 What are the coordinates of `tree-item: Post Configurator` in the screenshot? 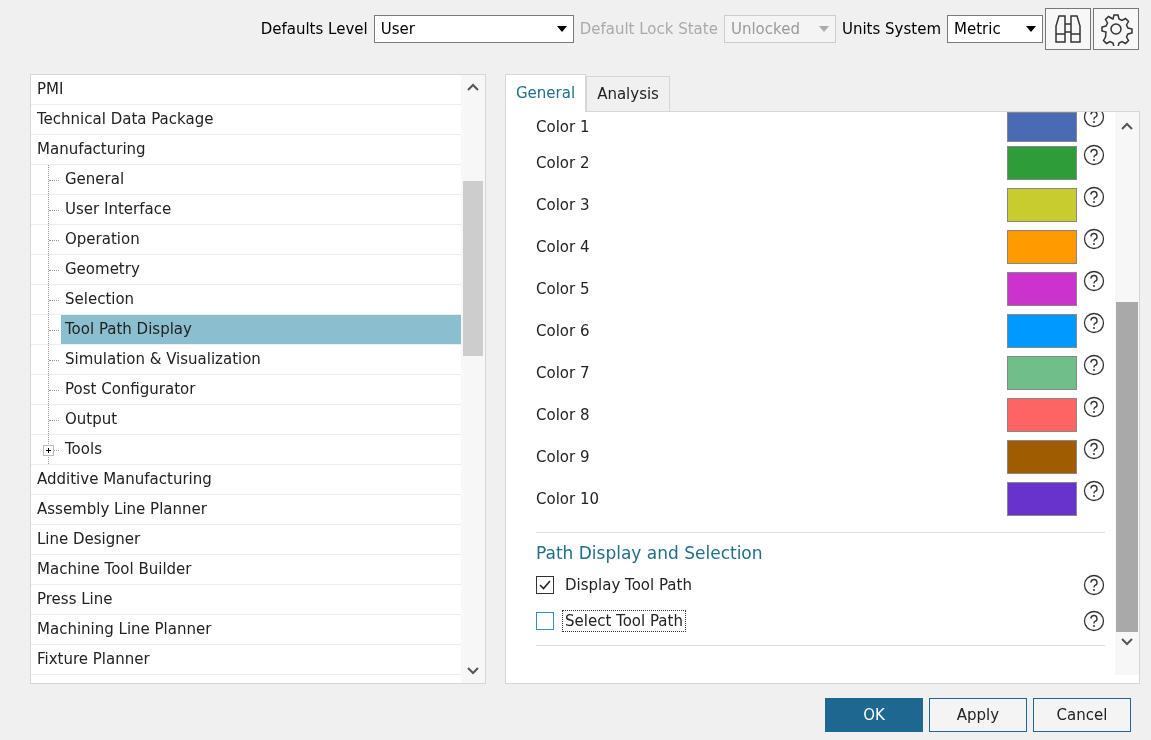 It's located at (261, 389).